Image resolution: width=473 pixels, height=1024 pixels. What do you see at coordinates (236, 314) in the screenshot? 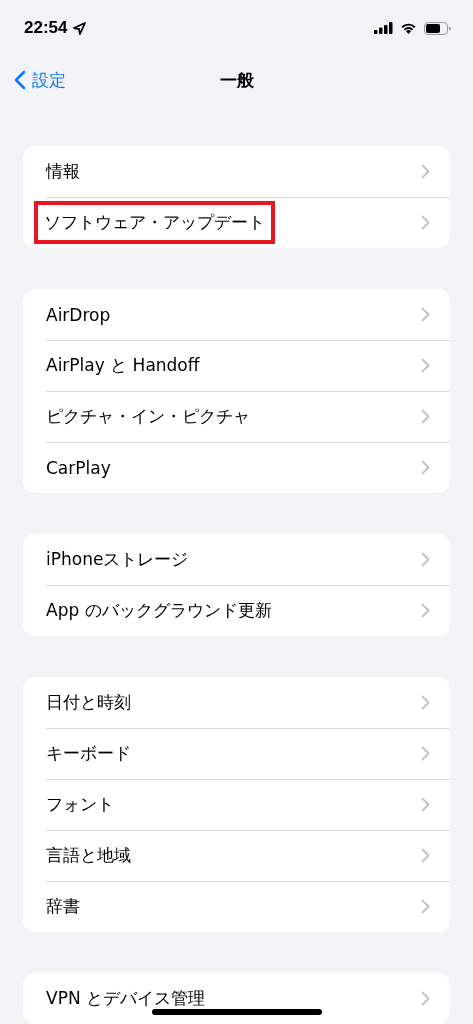
I see `settings-row: AirDrop` at bounding box center [236, 314].